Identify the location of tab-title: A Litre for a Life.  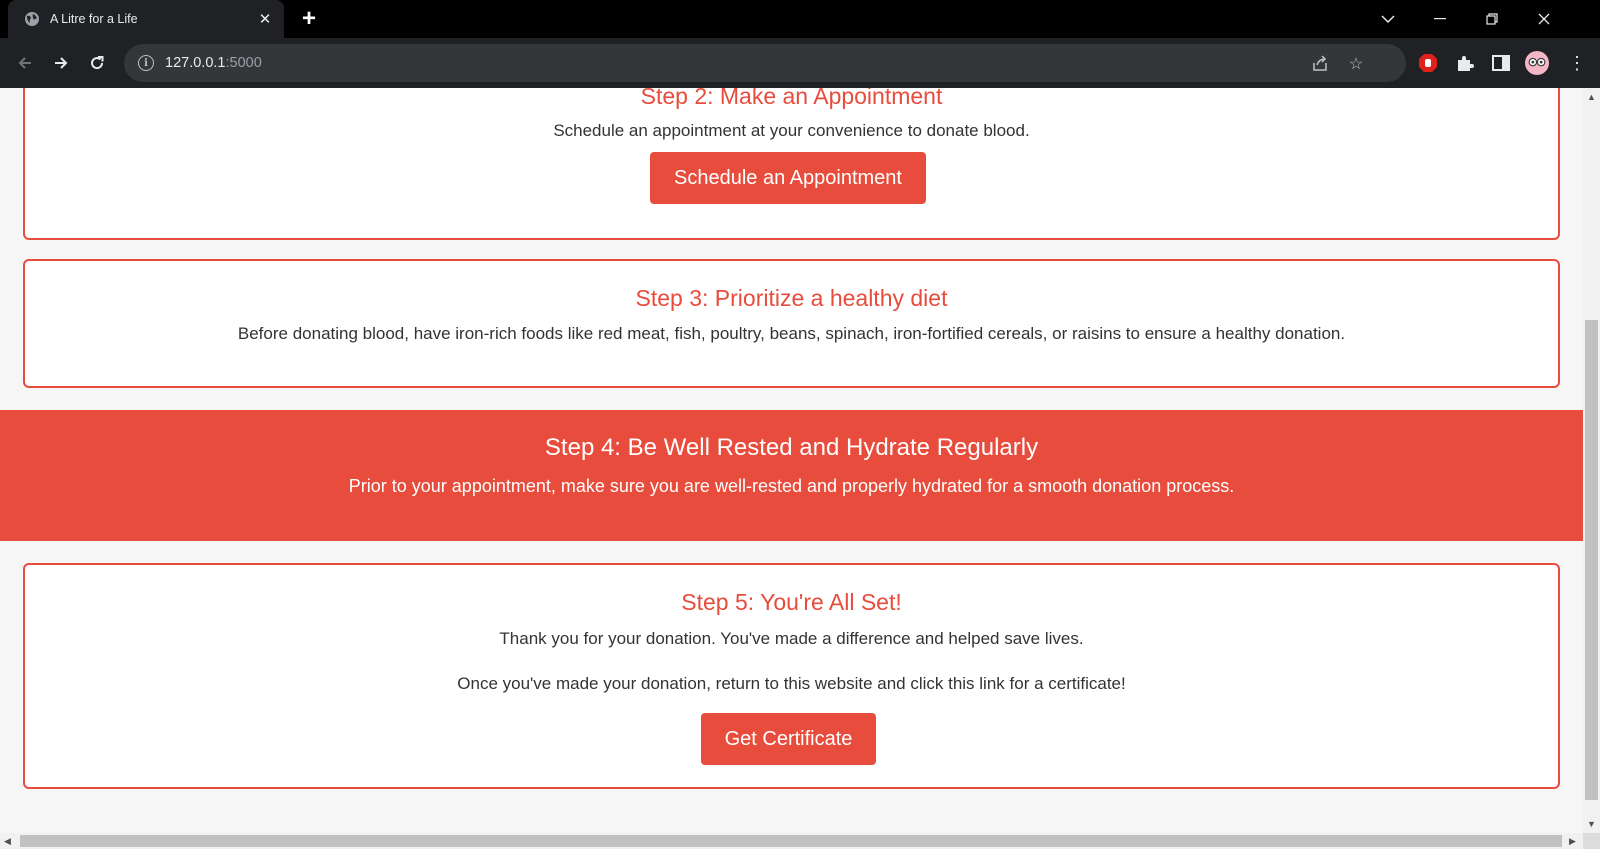
(94, 19).